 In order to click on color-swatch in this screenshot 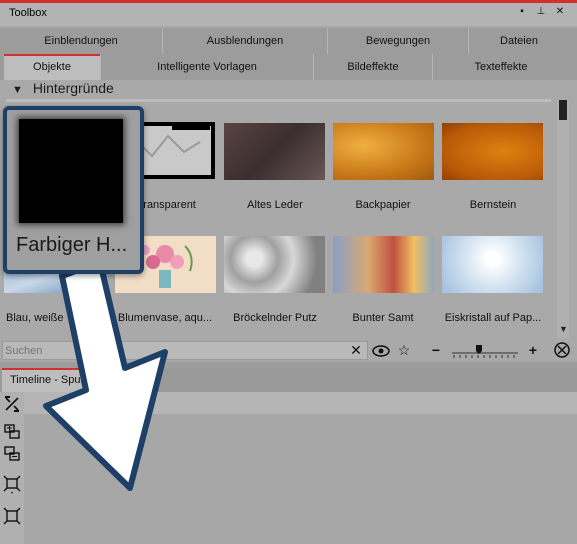, I will do `click(71, 171)`.